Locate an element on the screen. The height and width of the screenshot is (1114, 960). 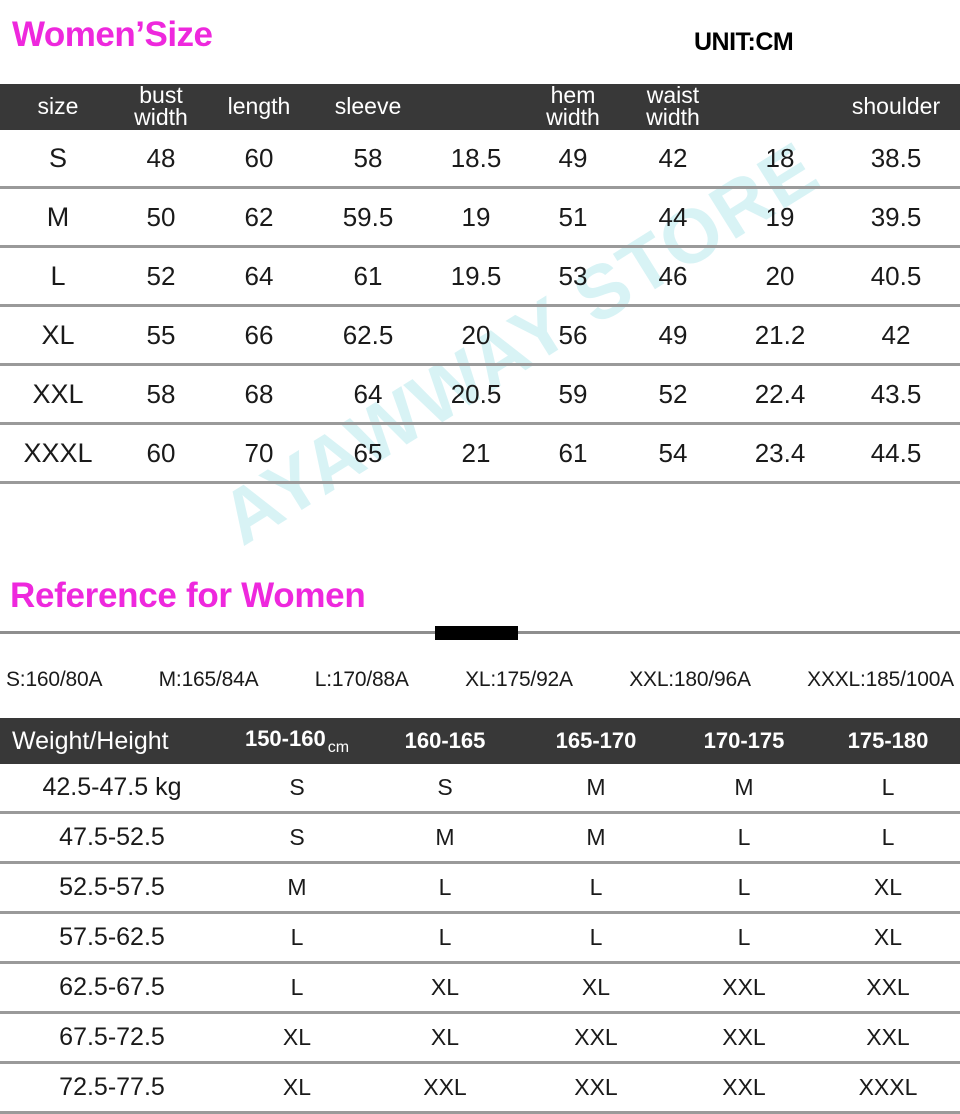
cell-bust-width: 50 is located at coordinates (161, 217).